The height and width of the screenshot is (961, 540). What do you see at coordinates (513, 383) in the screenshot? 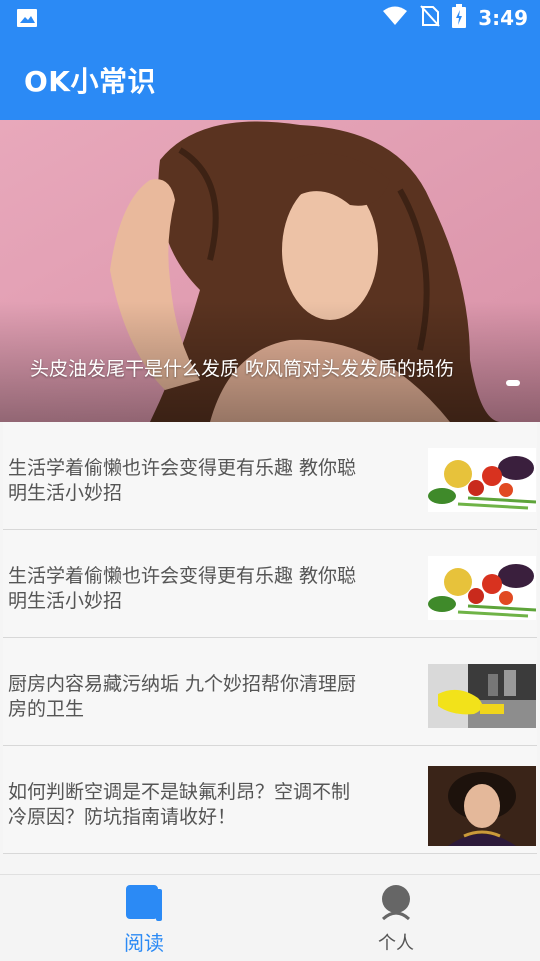
I see `carousel-indicator` at bounding box center [513, 383].